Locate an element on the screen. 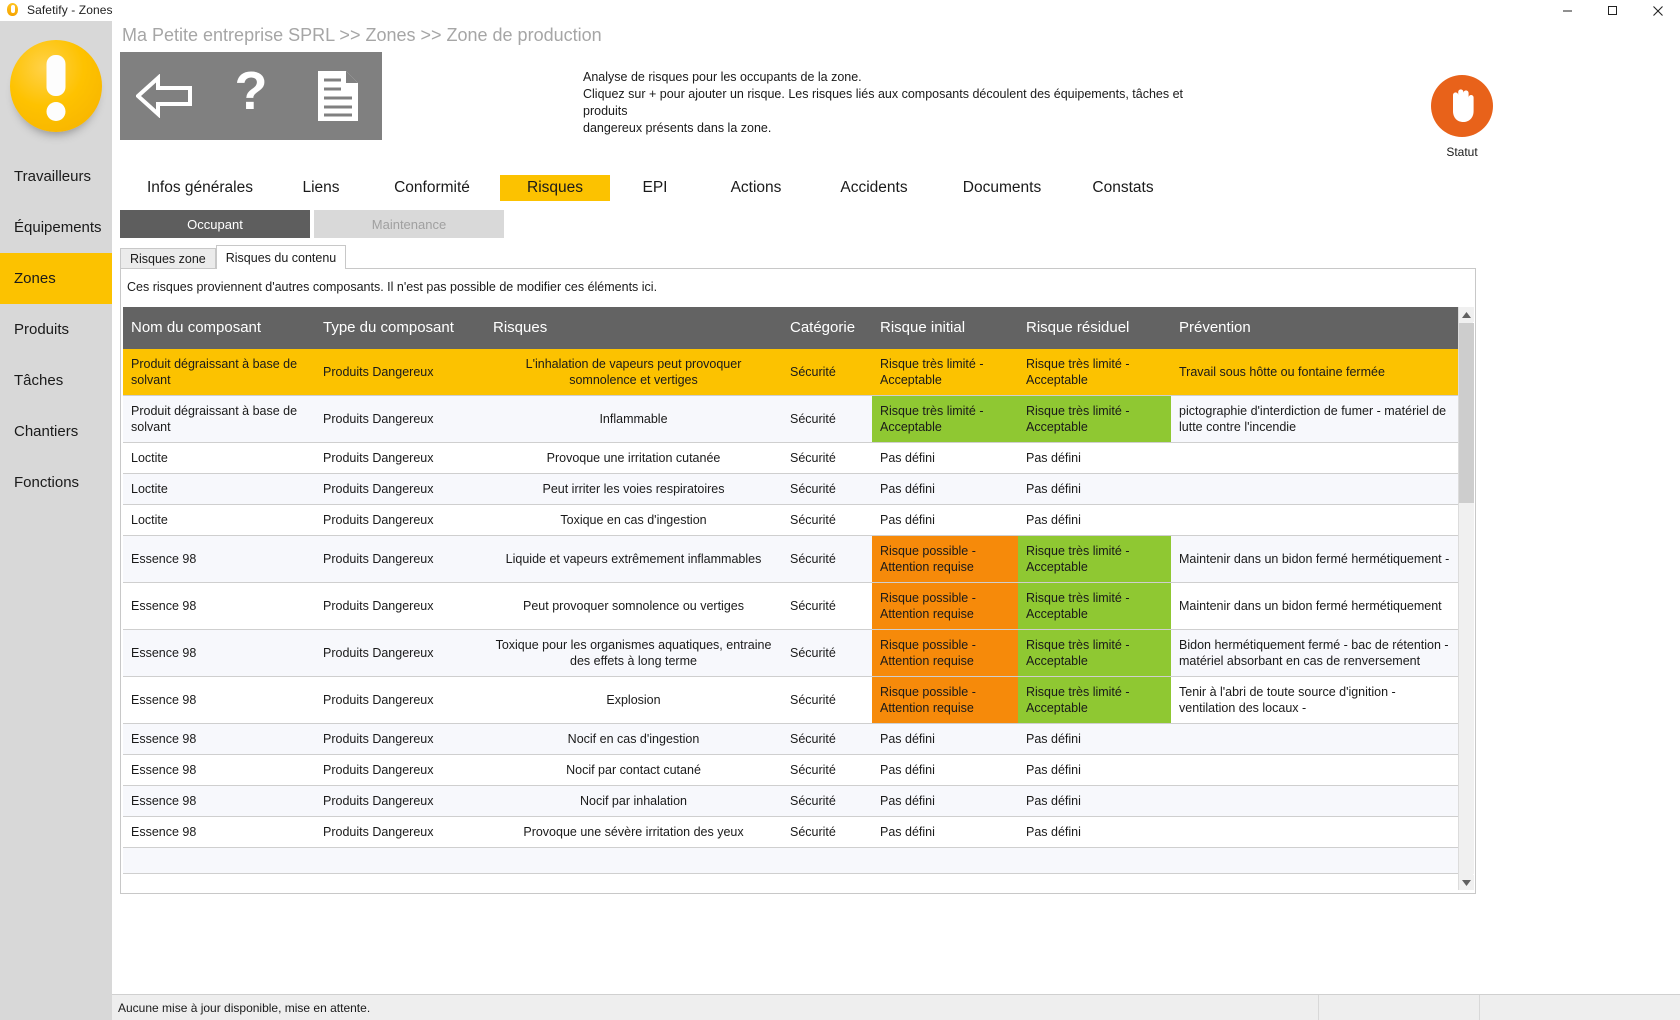 Image resolution: width=1680 pixels, height=1020 pixels. tab-label: Constats is located at coordinates (1123, 187).